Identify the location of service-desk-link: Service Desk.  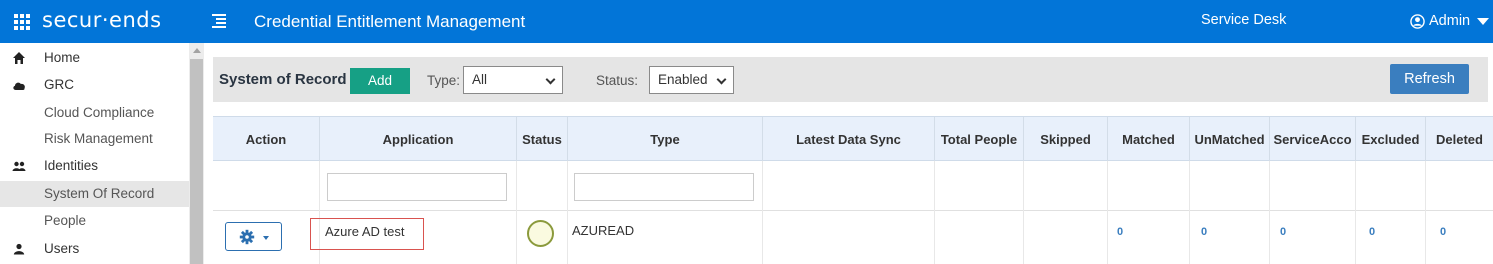
(1243, 20).